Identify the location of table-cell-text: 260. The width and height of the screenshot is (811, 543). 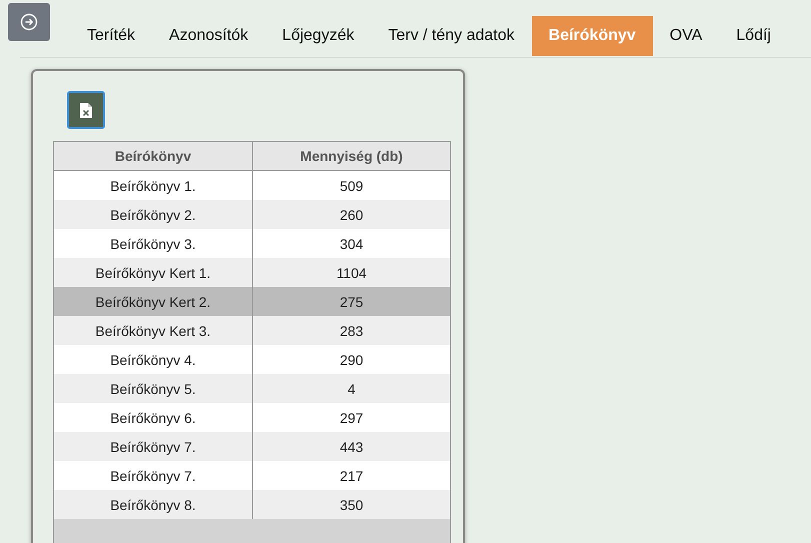
(351, 215).